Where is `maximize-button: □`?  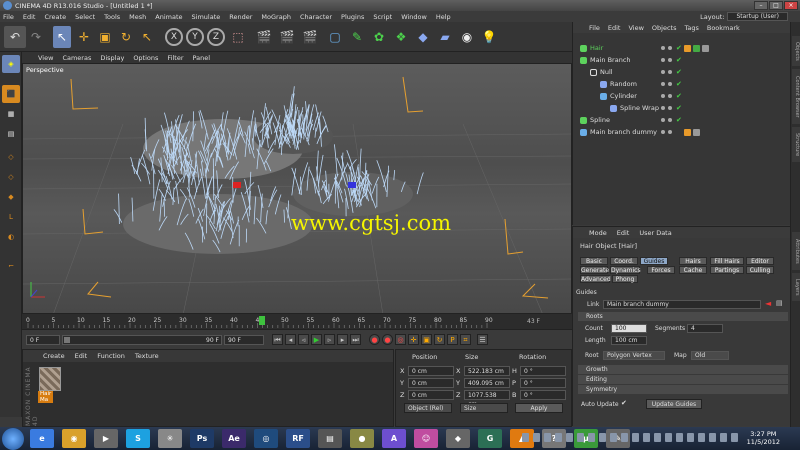
maximize-button: □ is located at coordinates (776, 5).